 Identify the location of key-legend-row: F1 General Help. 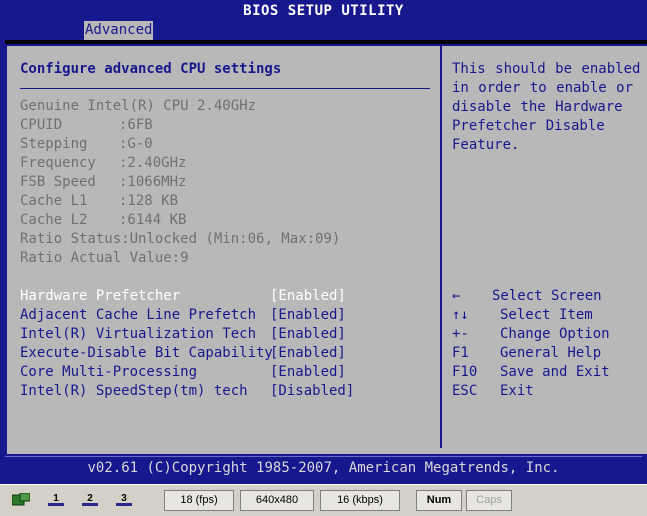
(526, 353).